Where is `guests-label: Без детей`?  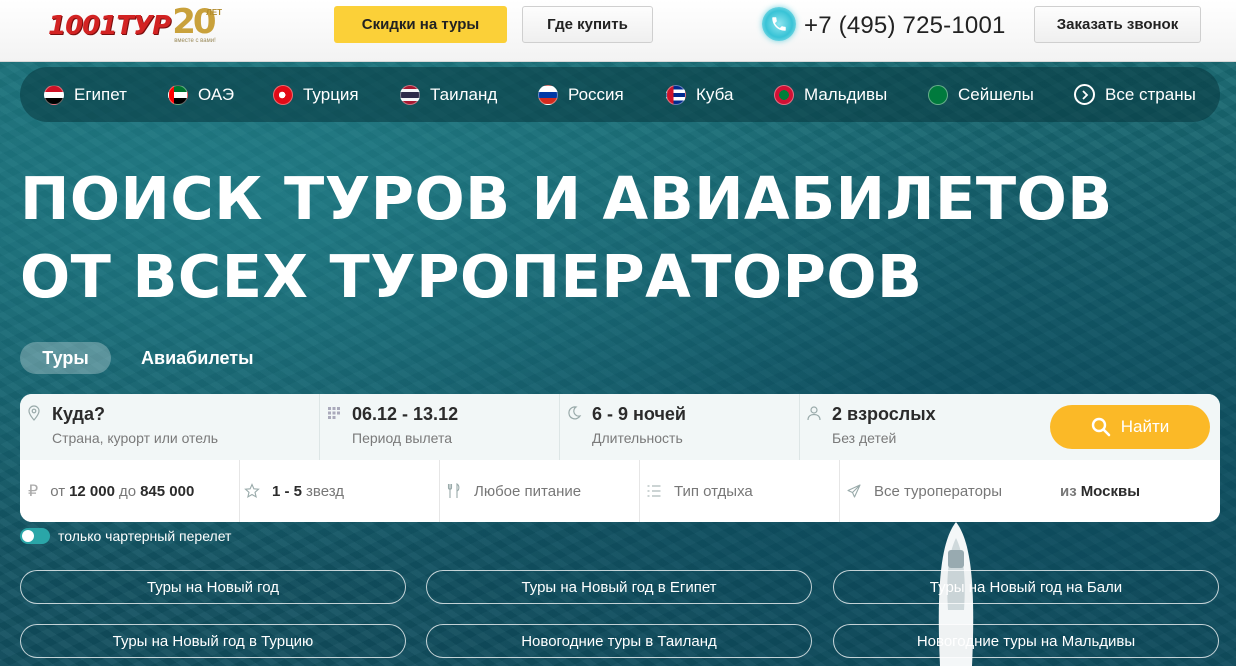 guests-label: Без детей is located at coordinates (864, 438).